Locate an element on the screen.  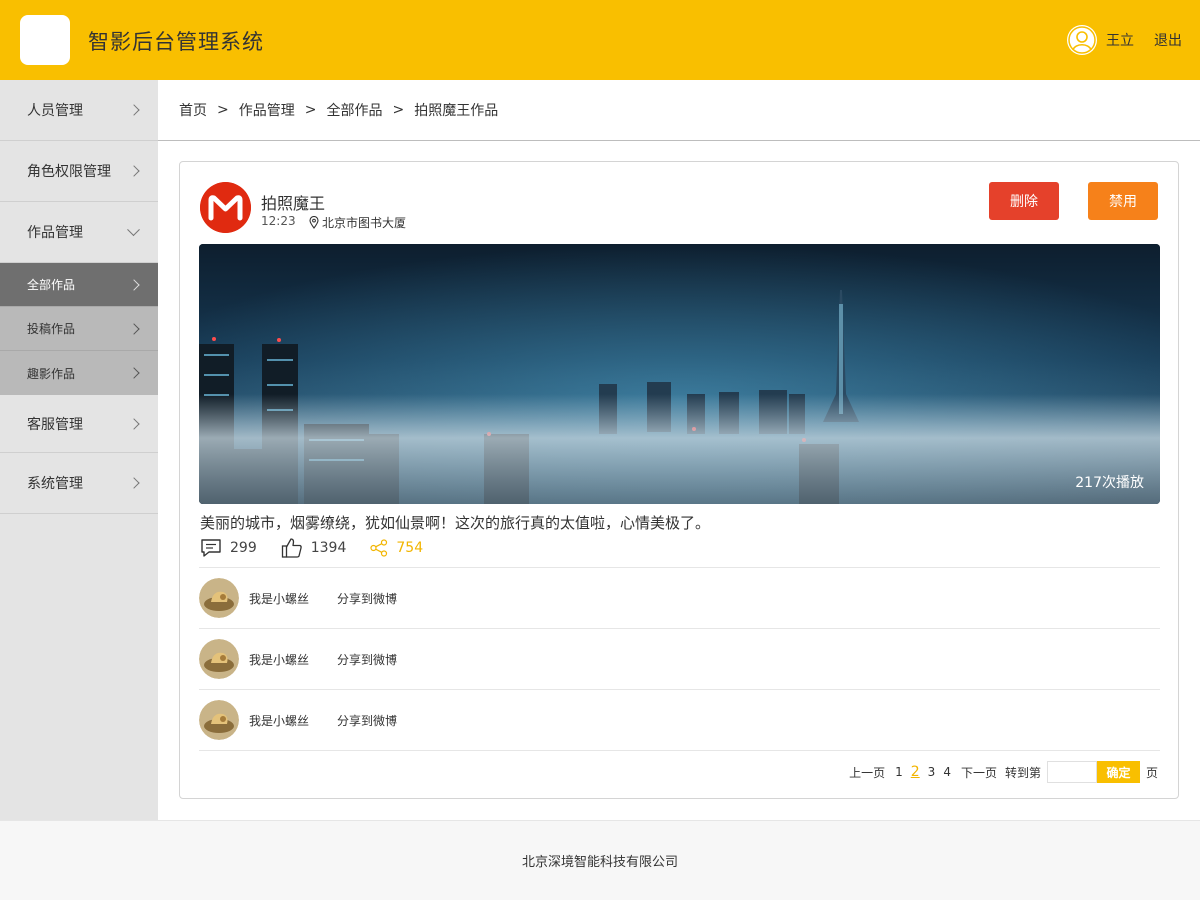
sidebar-subitem-fun-works: 趣影作品 is located at coordinates (79, 373).